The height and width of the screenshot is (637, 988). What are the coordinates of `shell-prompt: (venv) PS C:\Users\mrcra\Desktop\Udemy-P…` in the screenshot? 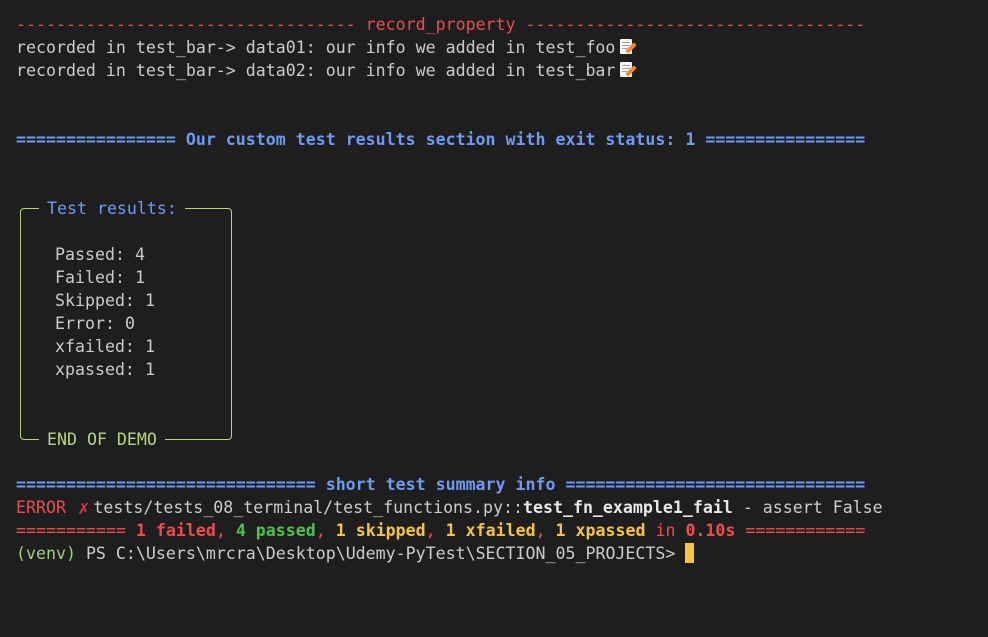 It's located at (496, 553).